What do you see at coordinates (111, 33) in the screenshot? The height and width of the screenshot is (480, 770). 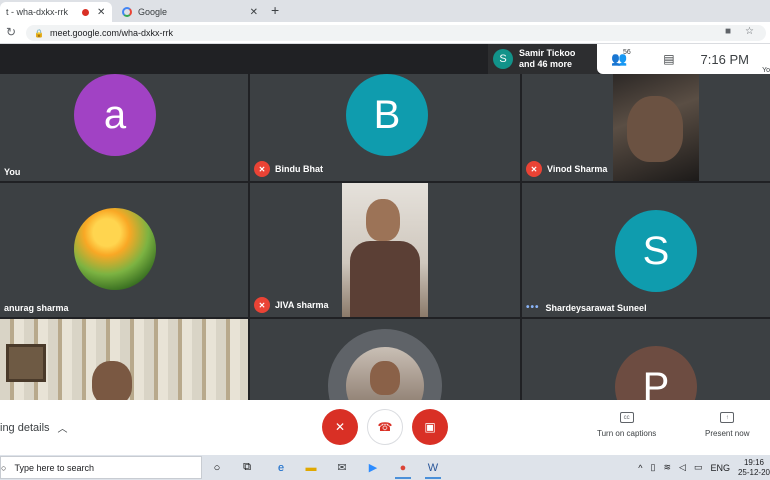 I see `url-text: meet.google.com/wha-dxkx-rrk` at bounding box center [111, 33].